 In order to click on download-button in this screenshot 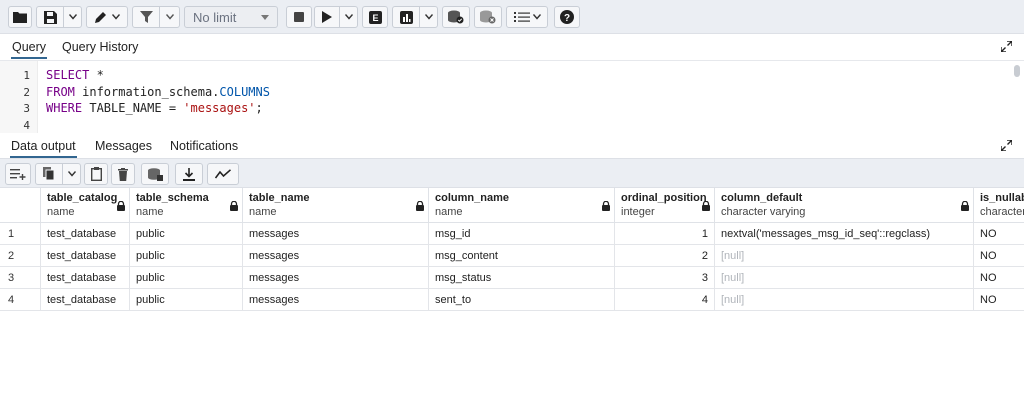, I will do `click(189, 174)`.